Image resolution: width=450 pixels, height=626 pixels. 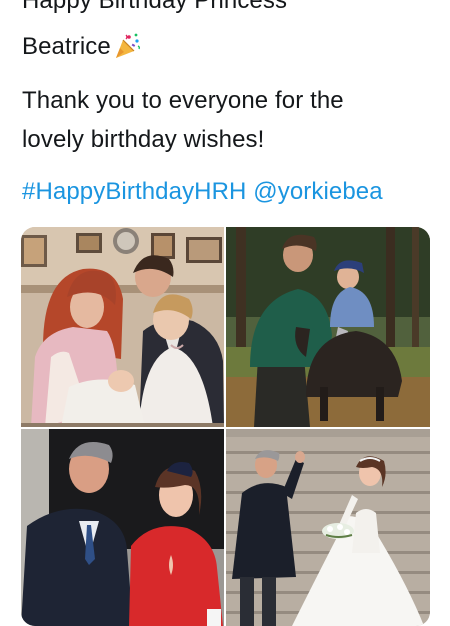 What do you see at coordinates (122, 527) in the screenshot?
I see `red-dress-photo` at bounding box center [122, 527].